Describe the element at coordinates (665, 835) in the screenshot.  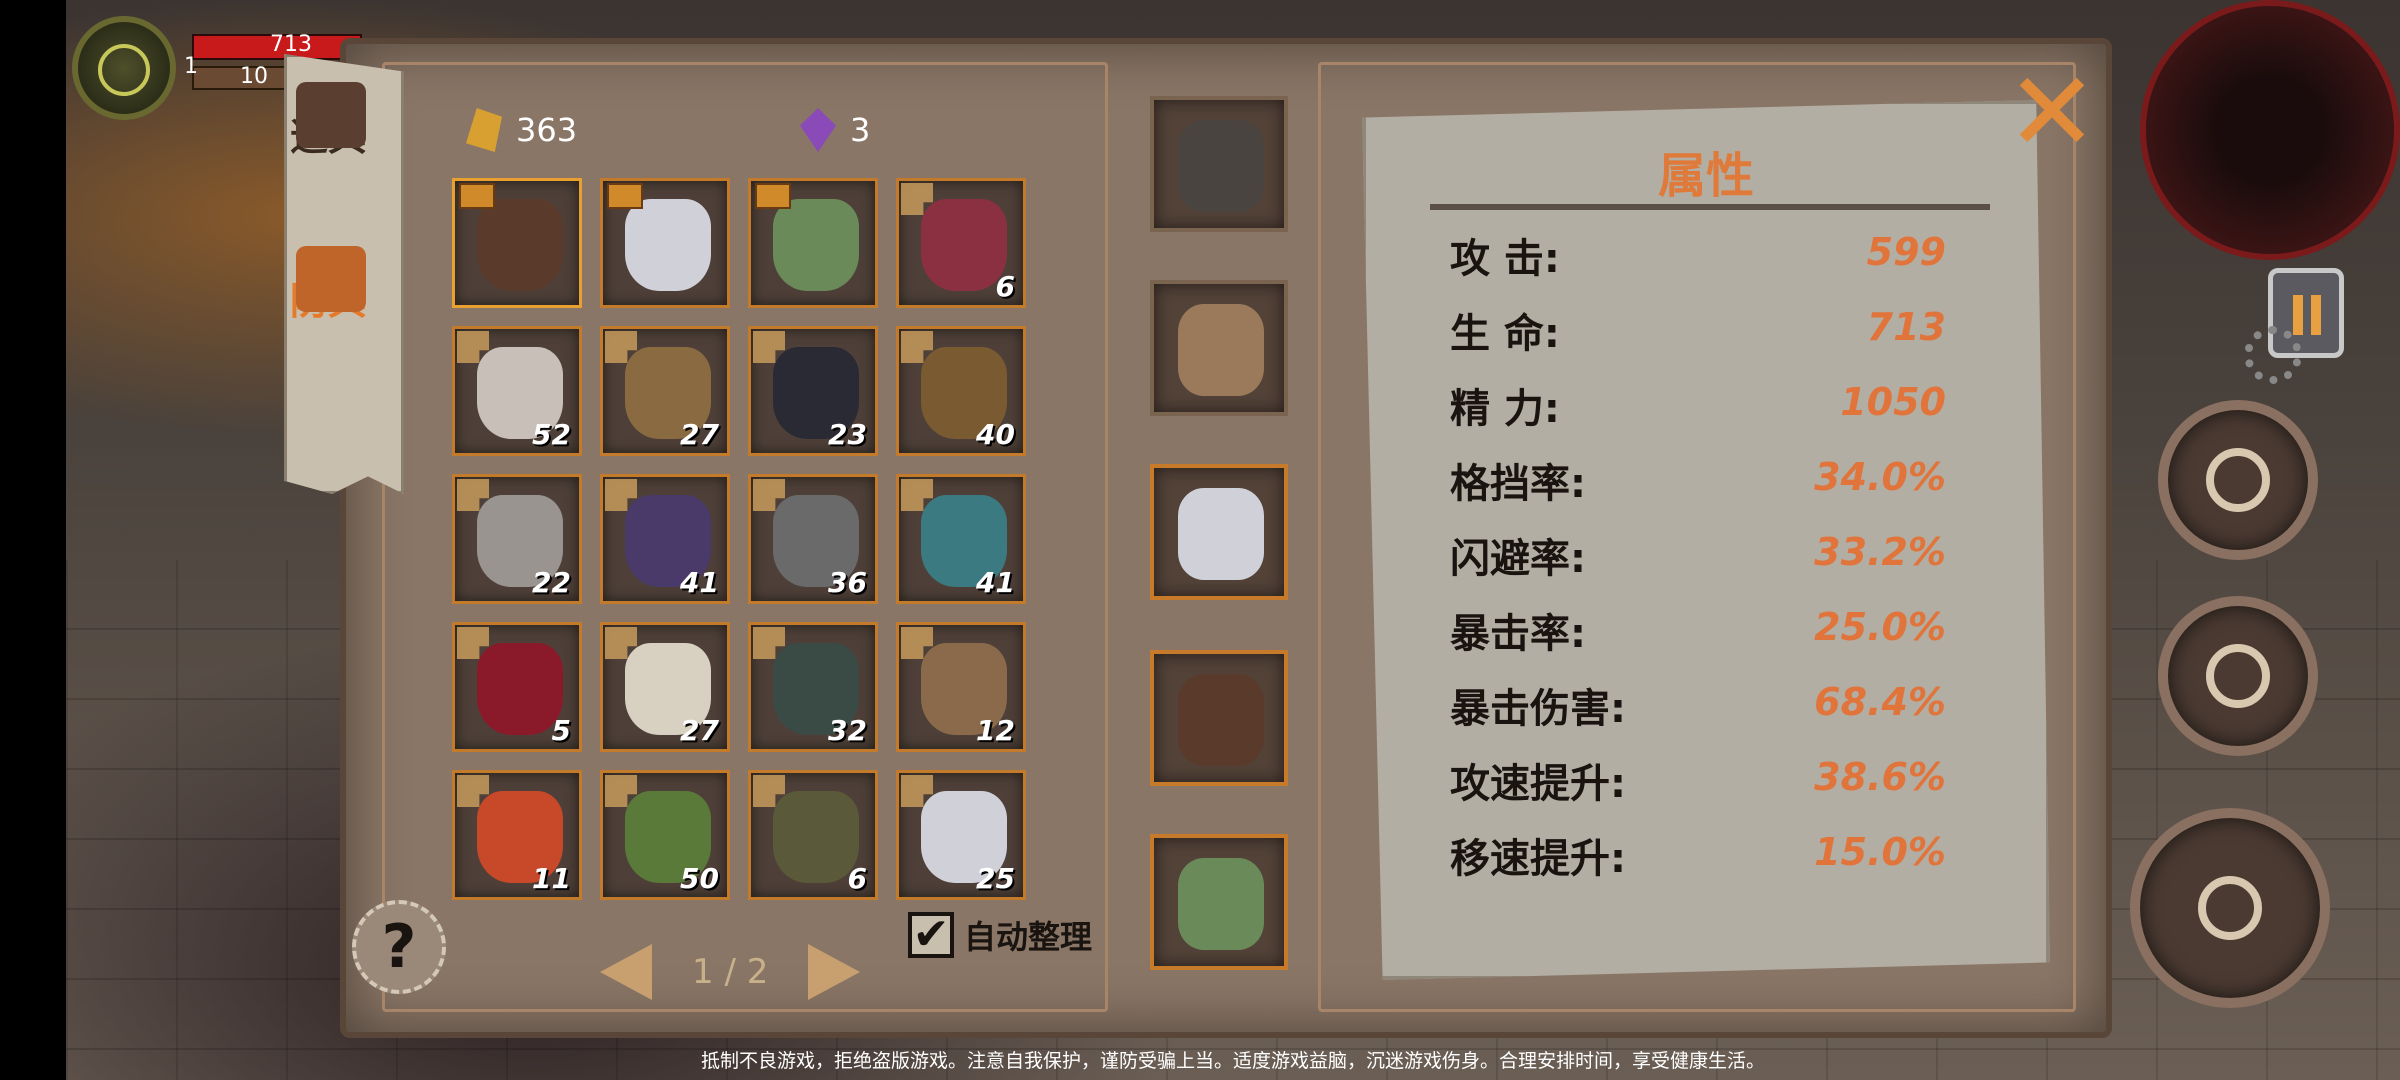
I see `inventory-slot: 50` at that location.